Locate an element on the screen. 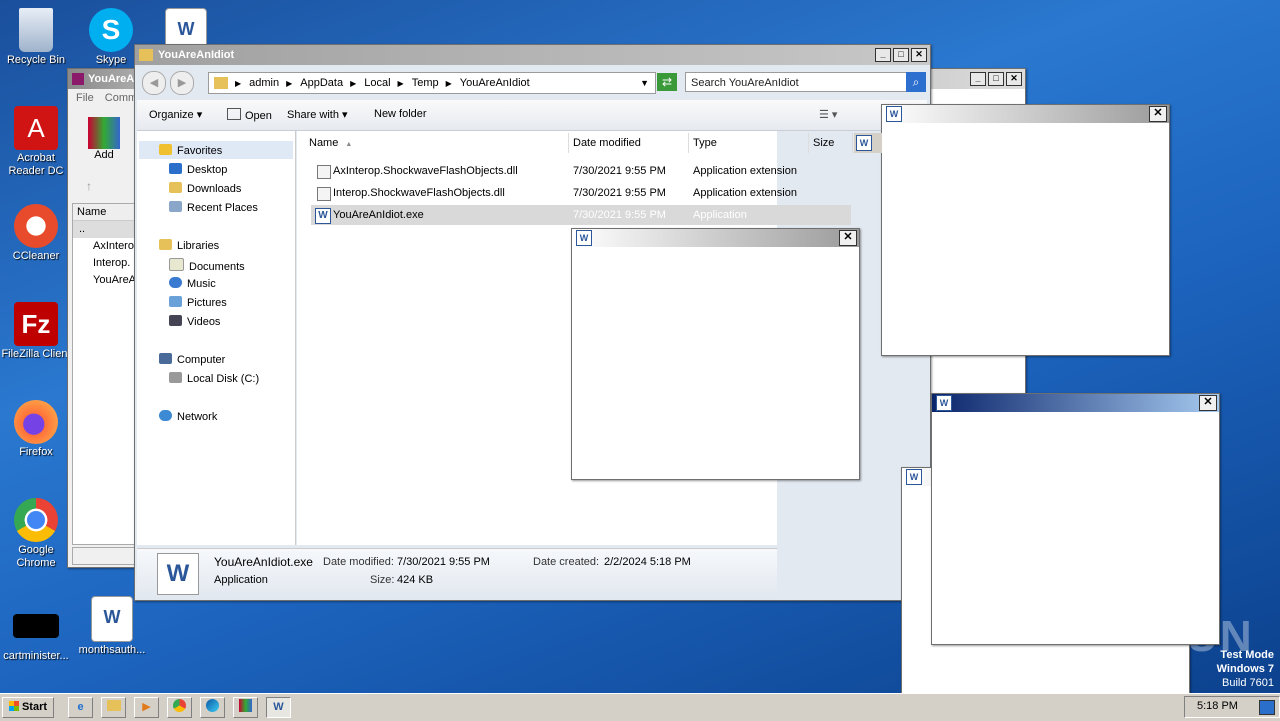 The height and width of the screenshot is (721, 1280). winrar-menu-file: File is located at coordinates (85, 98).